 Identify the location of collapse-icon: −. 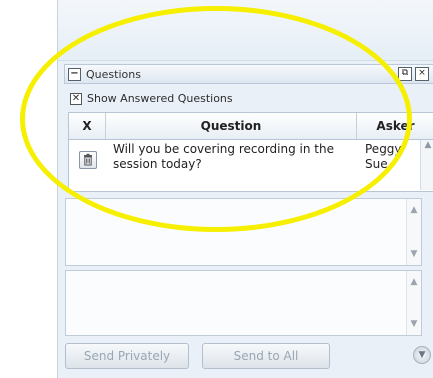
(74, 74).